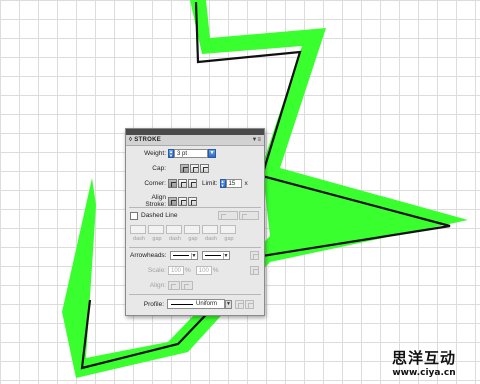 The width and height of the screenshot is (480, 384). What do you see at coordinates (423, 358) in the screenshot?
I see `watermark-title: 思洋互动` at bounding box center [423, 358].